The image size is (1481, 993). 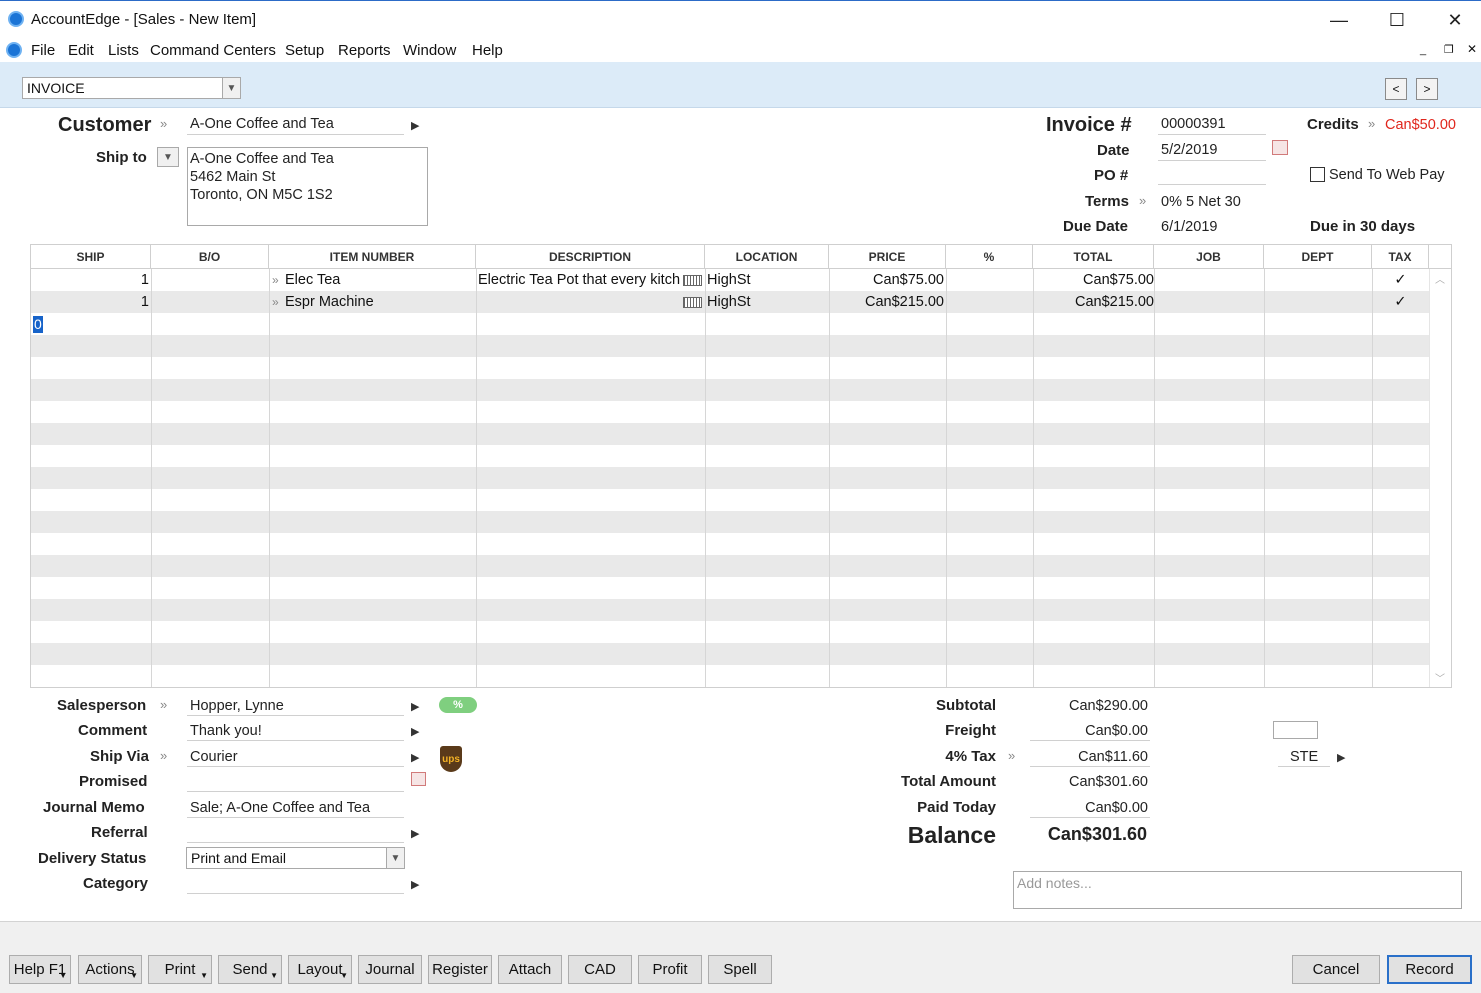 What do you see at coordinates (579, 302) in the screenshot?
I see `cell-description` at bounding box center [579, 302].